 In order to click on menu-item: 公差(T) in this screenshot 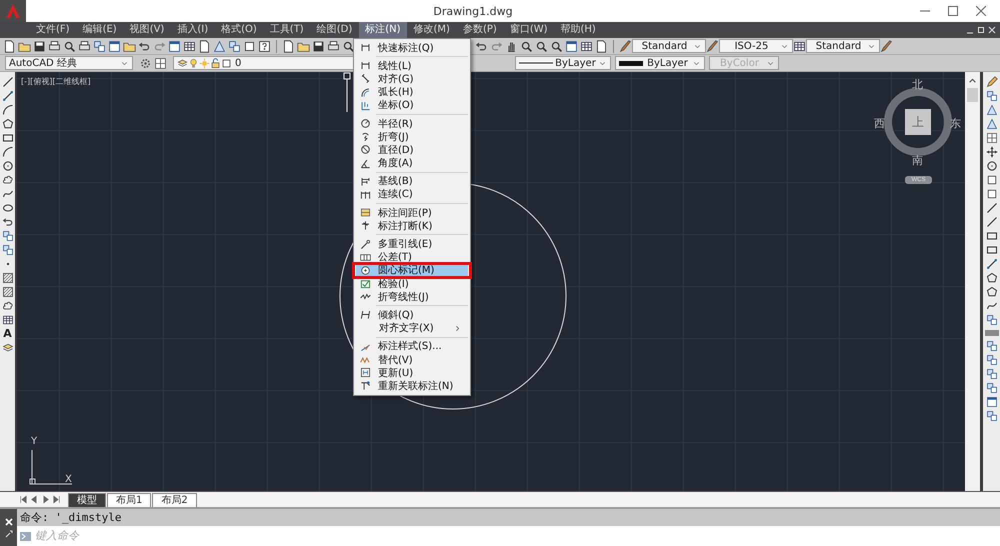, I will do `click(412, 257)`.